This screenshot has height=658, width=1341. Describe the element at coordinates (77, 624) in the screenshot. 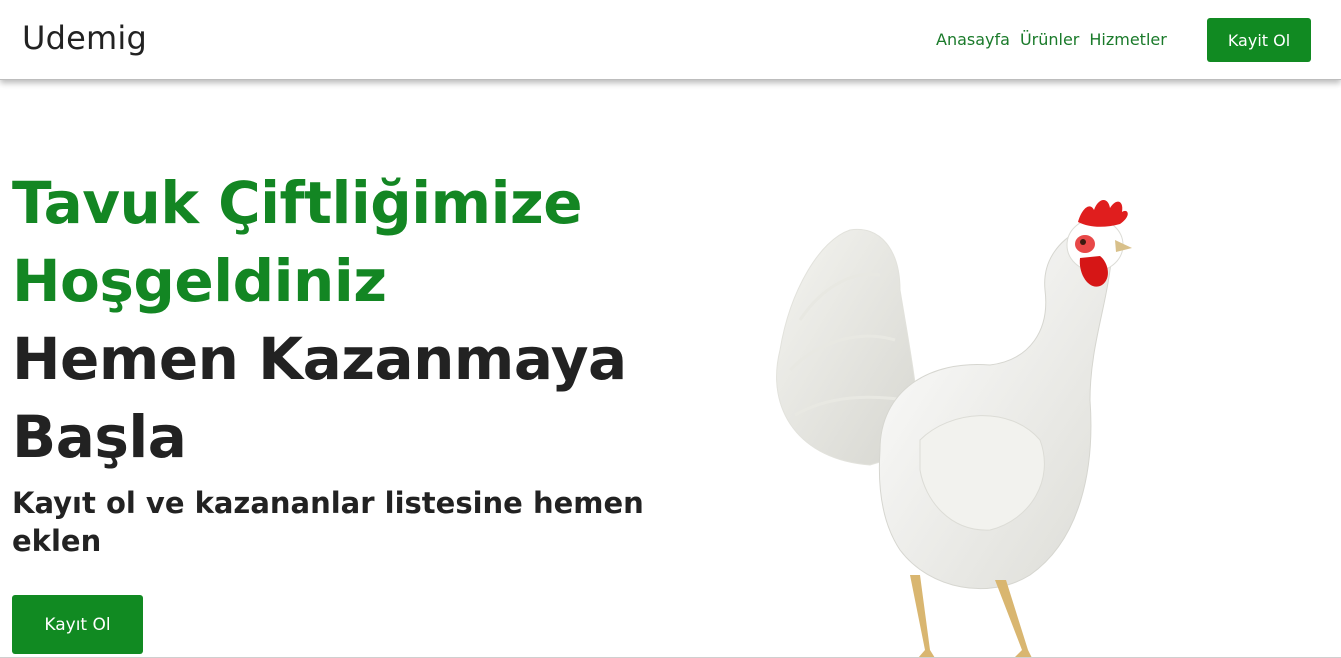

I see `hero-signup-button: Kayıt Ol` at that location.